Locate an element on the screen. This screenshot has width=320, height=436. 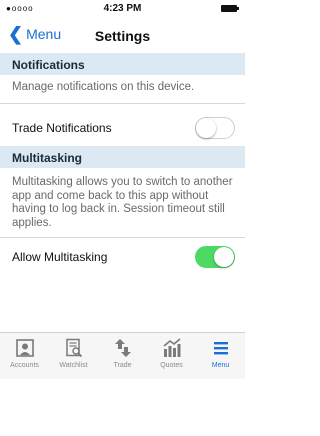
tab-watchlist: Watchlist is located at coordinates (73, 356).